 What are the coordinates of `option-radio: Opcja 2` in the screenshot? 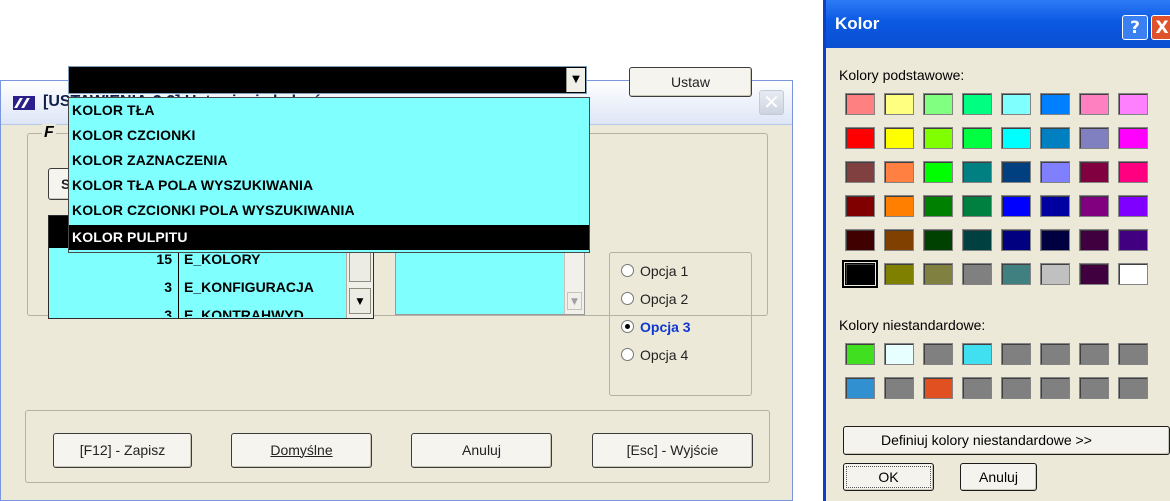 It's located at (654, 299).